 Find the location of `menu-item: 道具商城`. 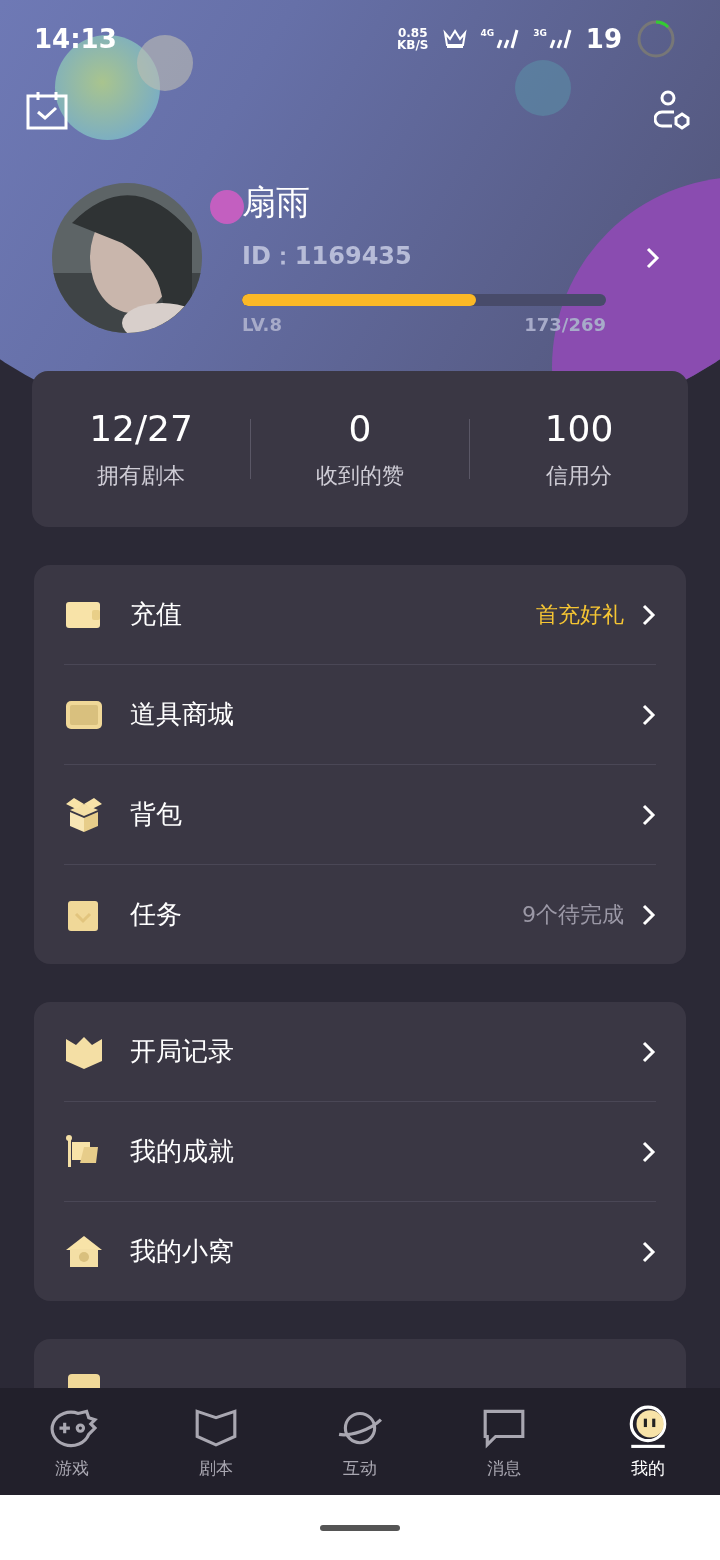

menu-item: 道具商城 is located at coordinates (386, 714).